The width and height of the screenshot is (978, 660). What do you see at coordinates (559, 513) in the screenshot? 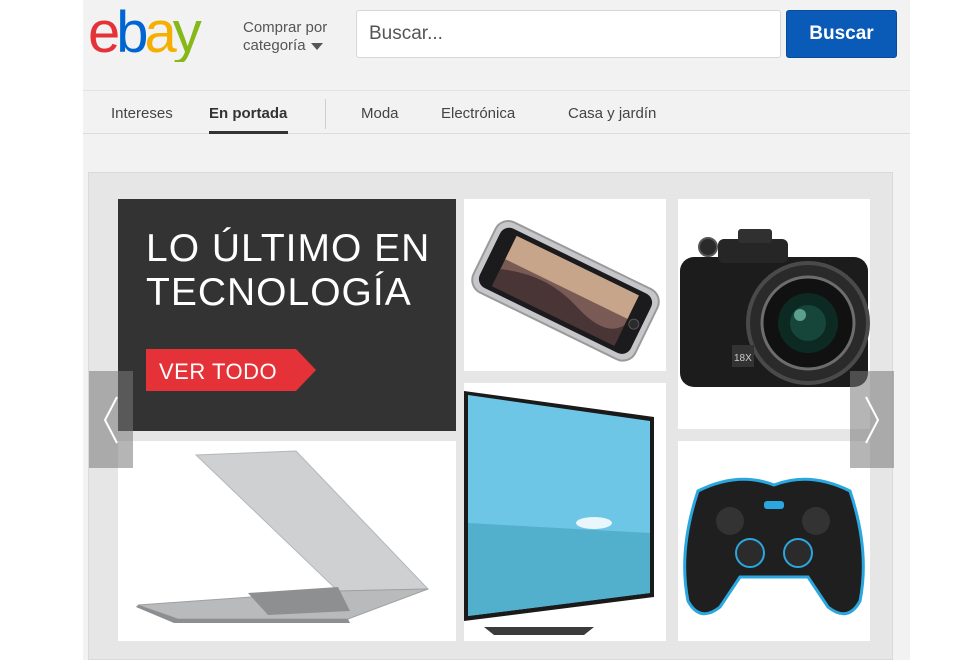
I see `tv-image` at bounding box center [559, 513].